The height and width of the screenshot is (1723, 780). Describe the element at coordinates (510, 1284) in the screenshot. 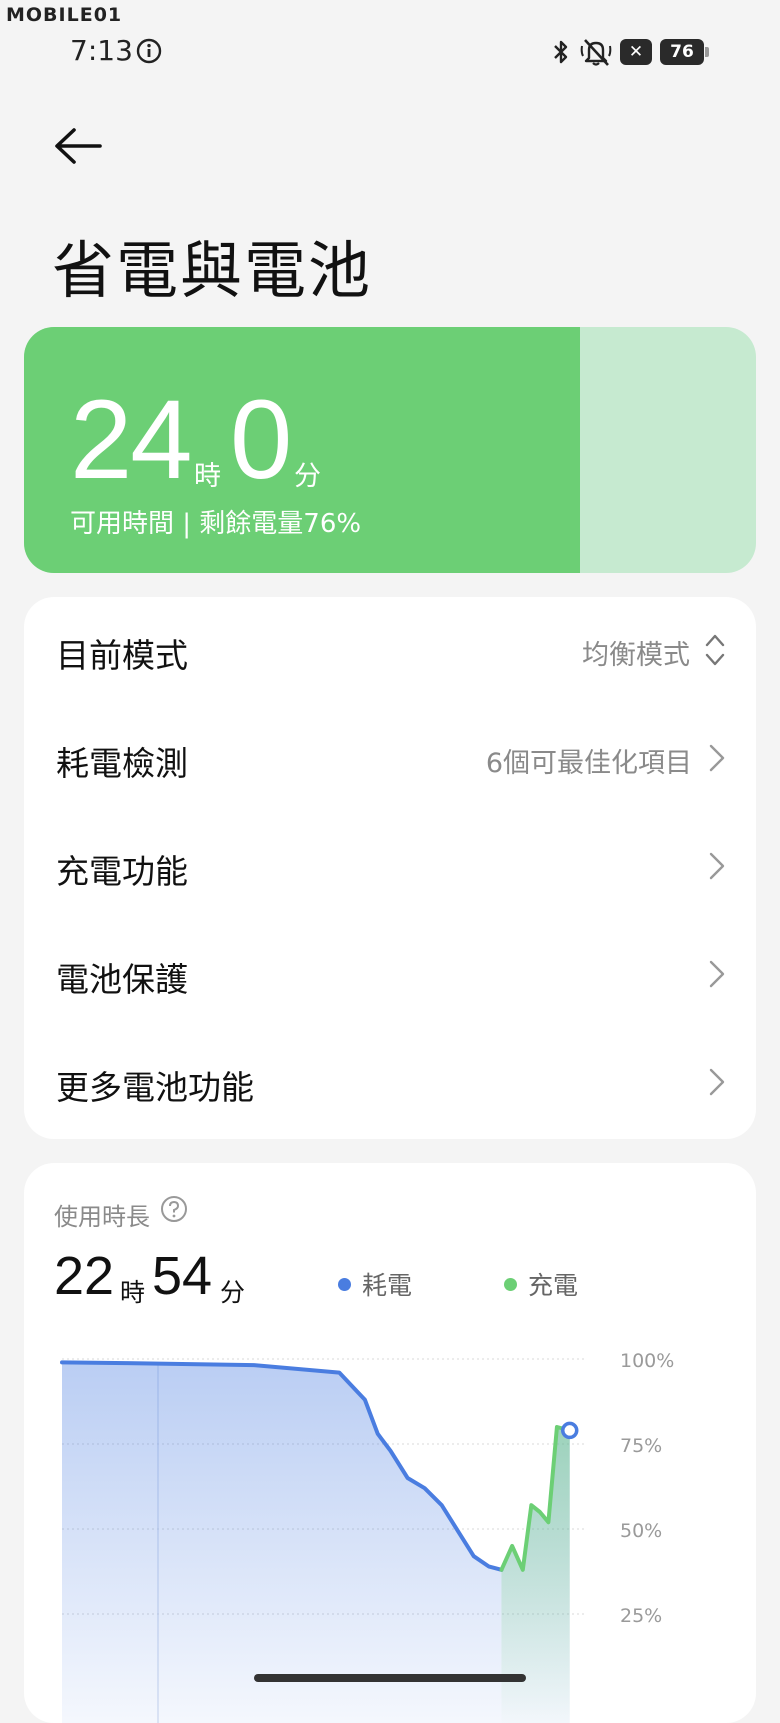

I see `legend-charge-dot` at that location.